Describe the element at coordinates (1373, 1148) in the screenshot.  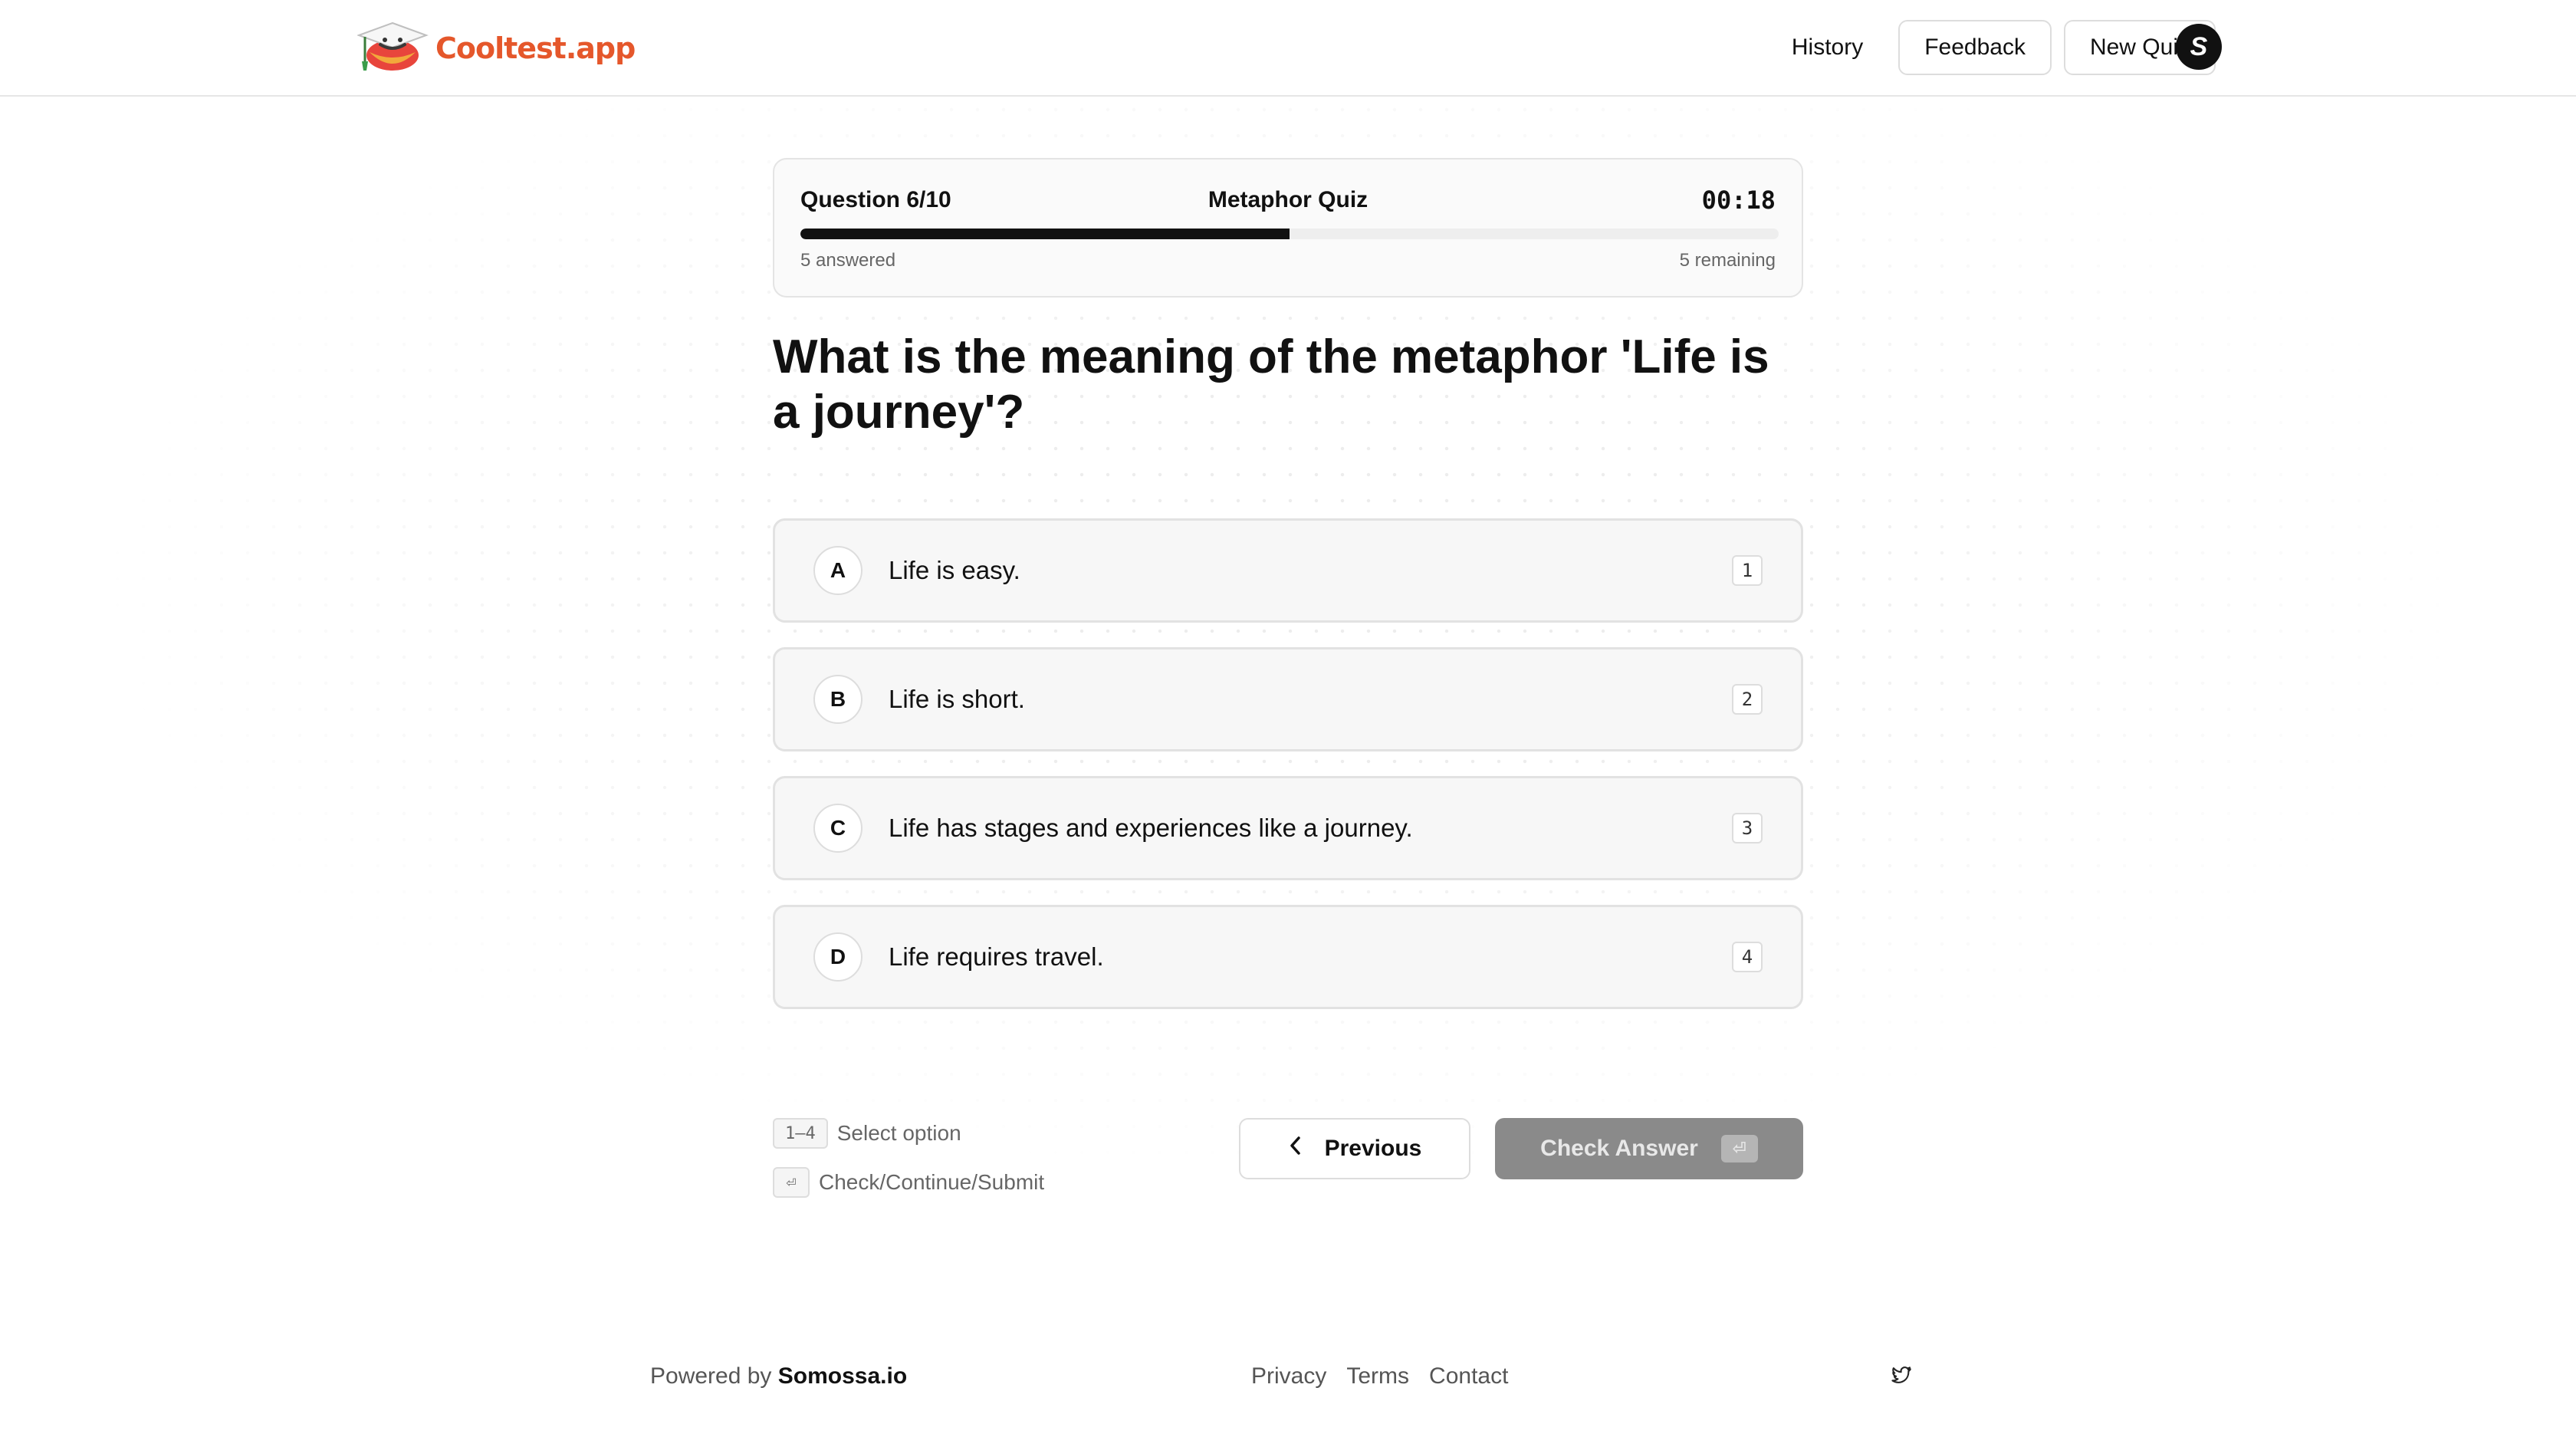
I see `previous-label: Previous` at that location.